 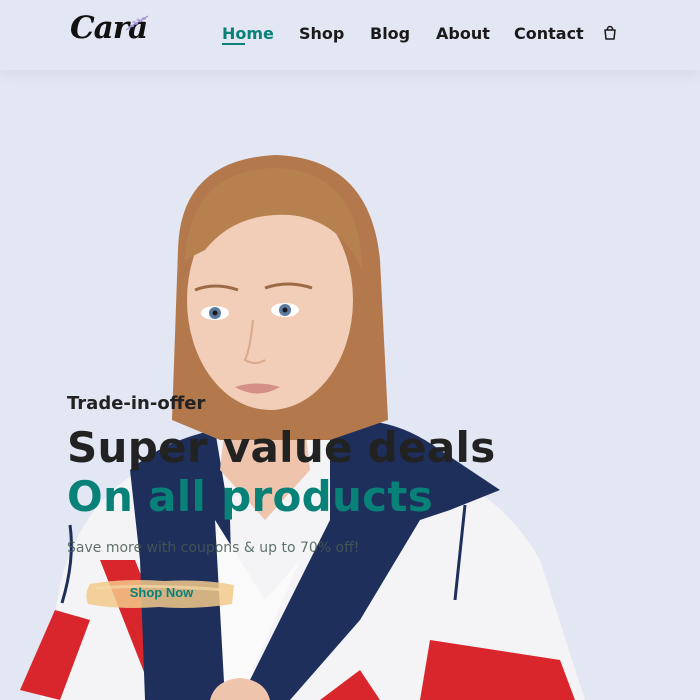 I want to click on nav-shop: Shop, so click(x=321, y=33).